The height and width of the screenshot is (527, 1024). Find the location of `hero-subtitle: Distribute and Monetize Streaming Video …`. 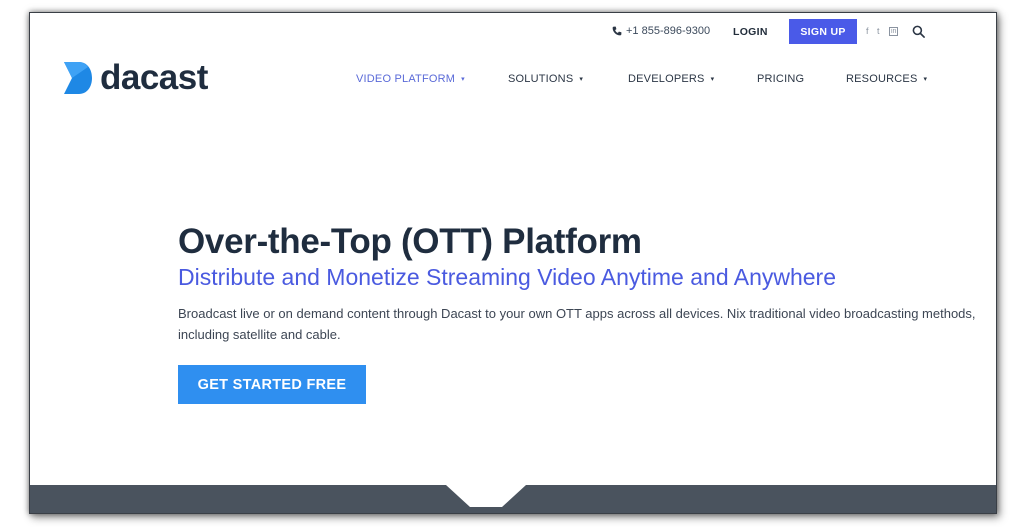

hero-subtitle: Distribute and Monetize Streaming Video … is located at coordinates (507, 277).